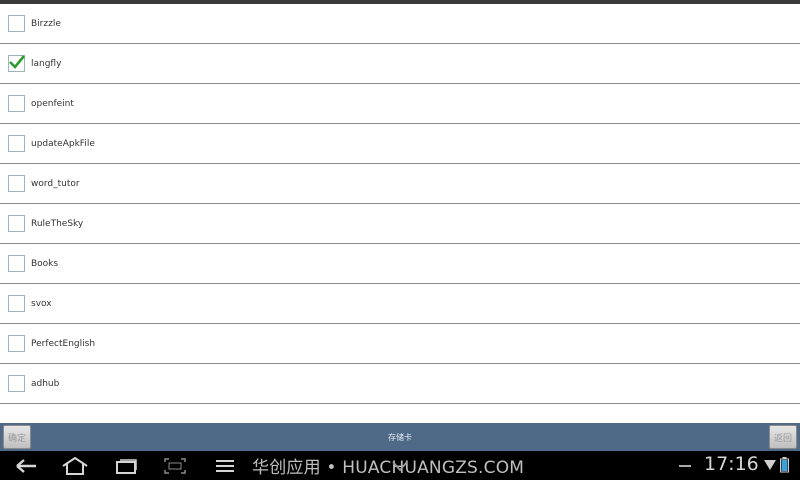 The height and width of the screenshot is (480, 800). Describe the element at coordinates (770, 465) in the screenshot. I see `wifi-icon` at that location.